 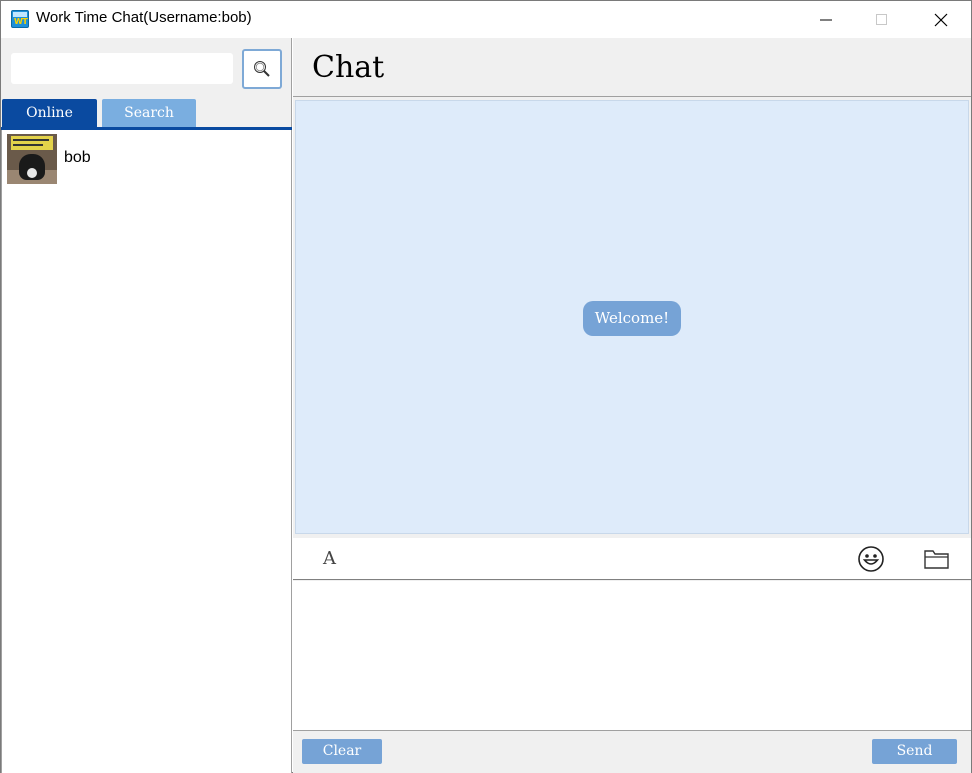 I want to click on maximize-icon, so click(x=881, y=19).